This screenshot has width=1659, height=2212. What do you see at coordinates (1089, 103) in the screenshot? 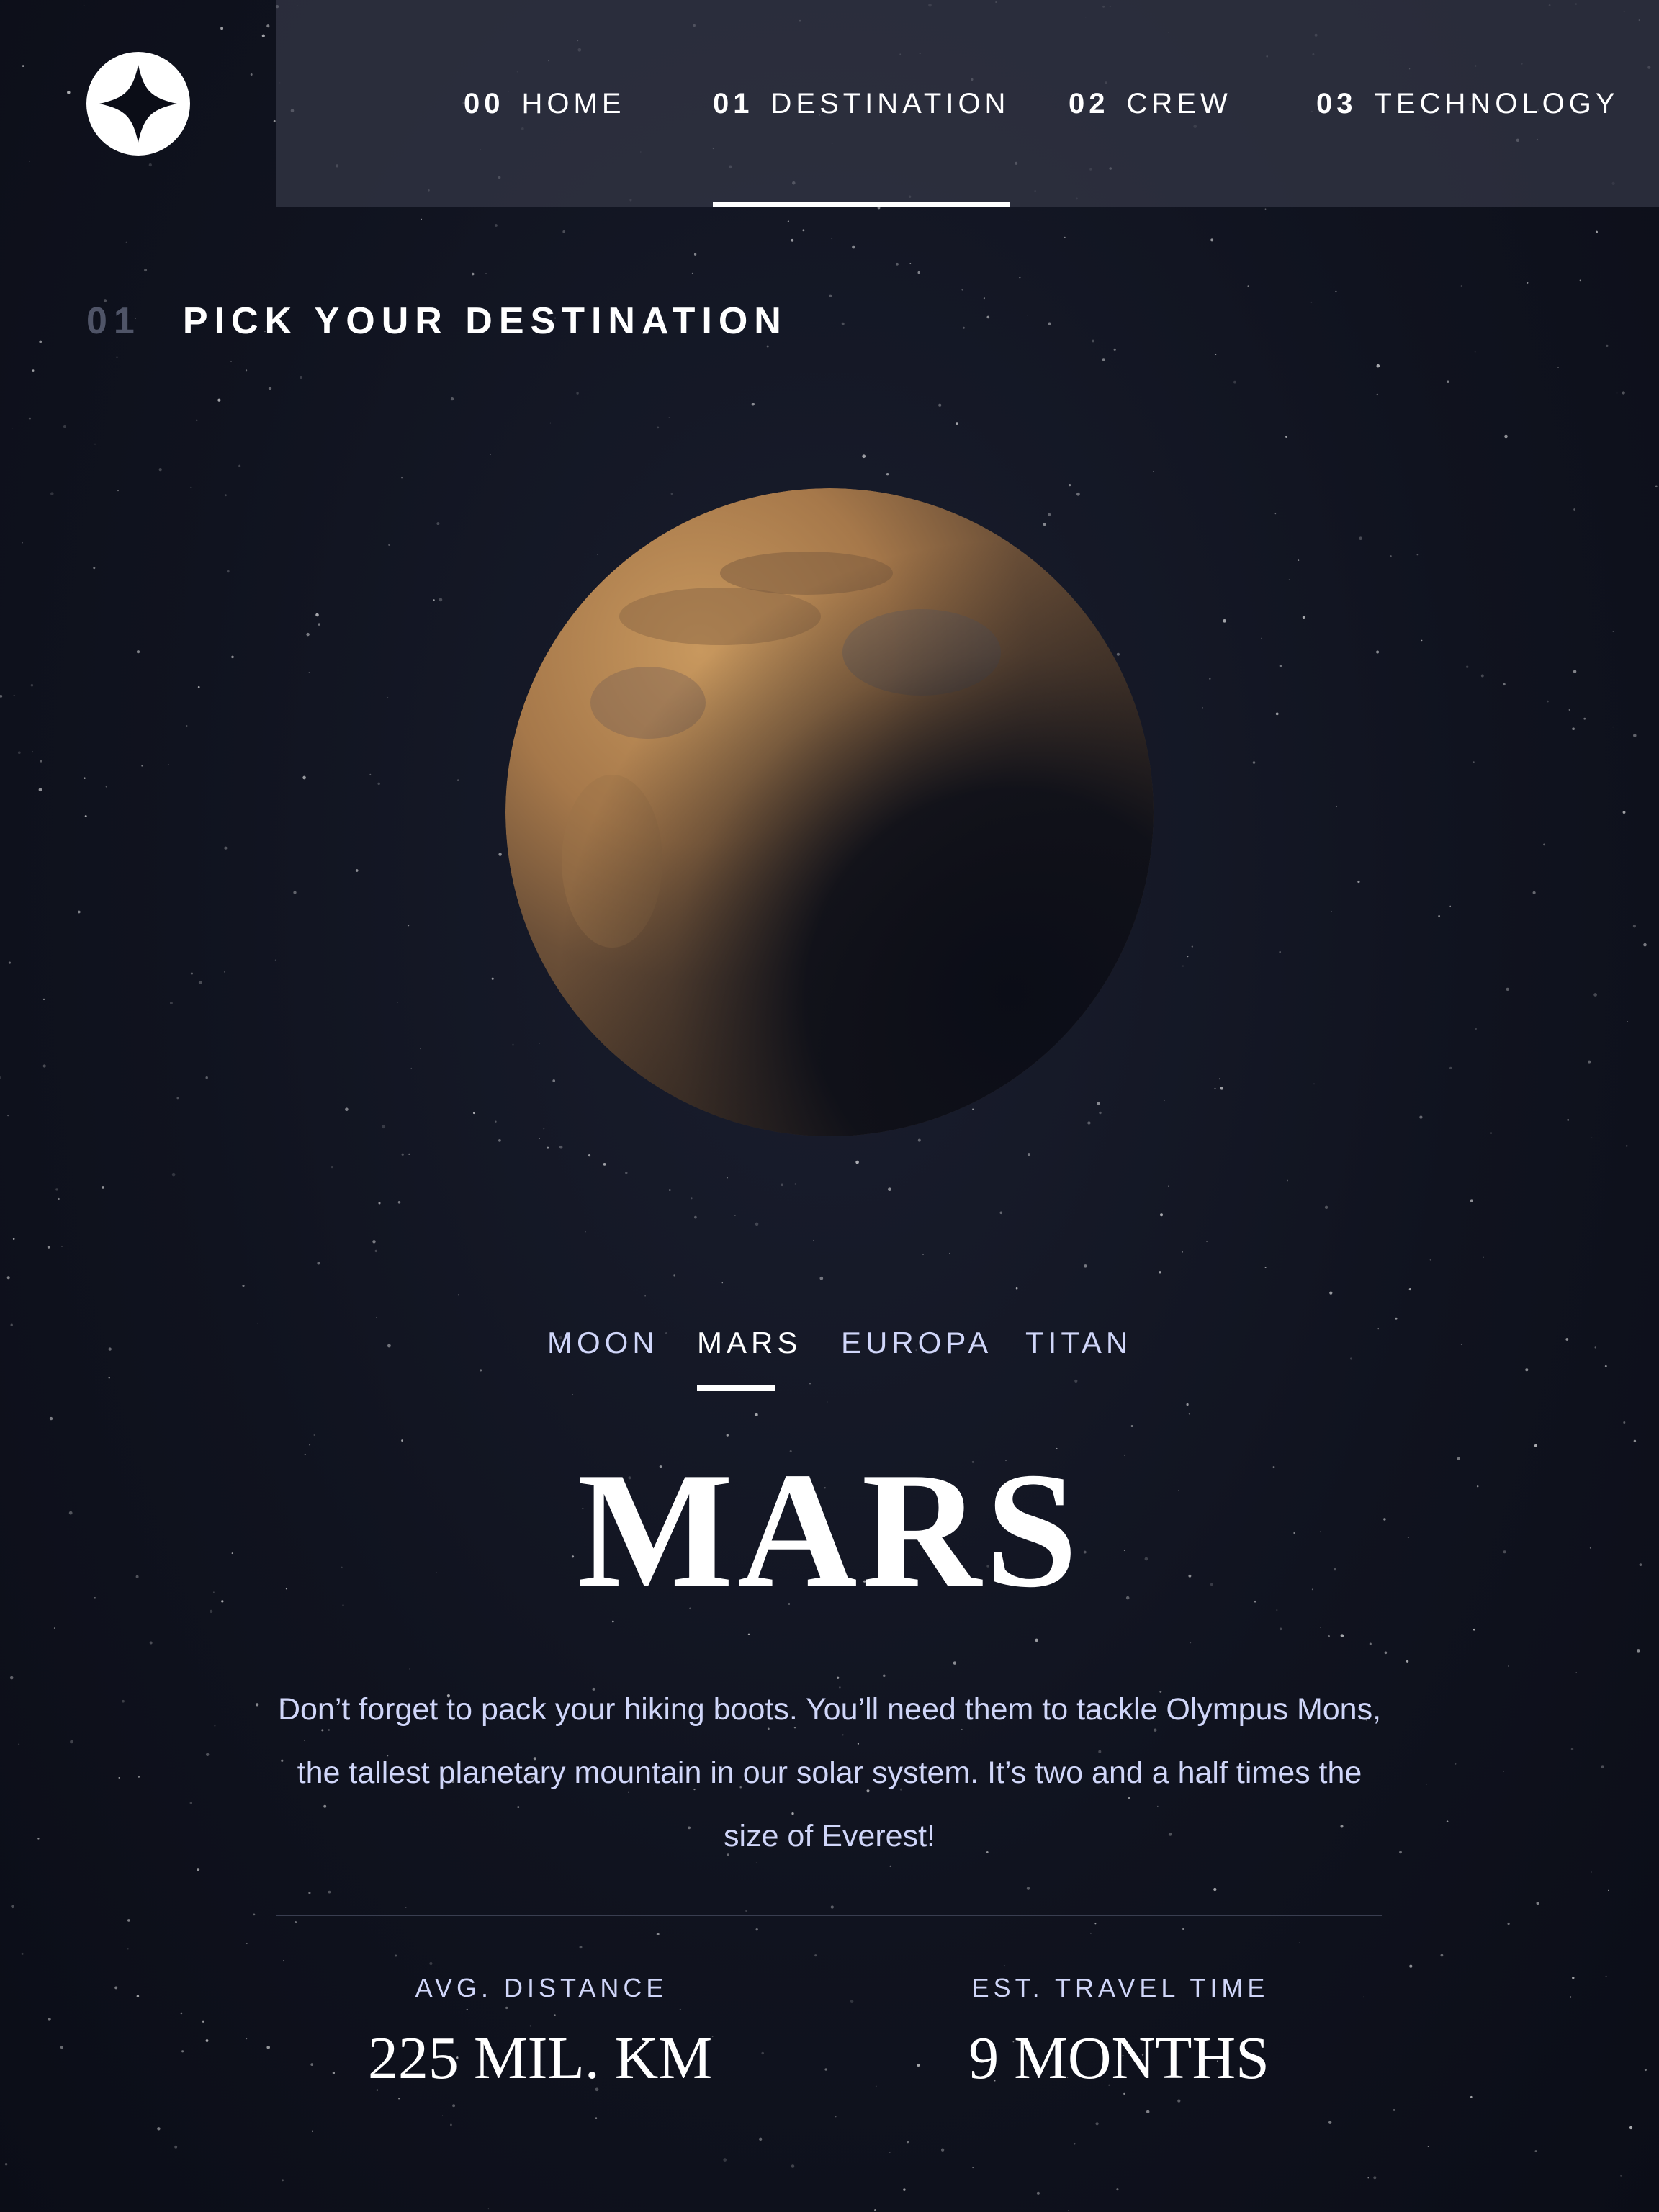
I see `nav-item-number: 02` at bounding box center [1089, 103].